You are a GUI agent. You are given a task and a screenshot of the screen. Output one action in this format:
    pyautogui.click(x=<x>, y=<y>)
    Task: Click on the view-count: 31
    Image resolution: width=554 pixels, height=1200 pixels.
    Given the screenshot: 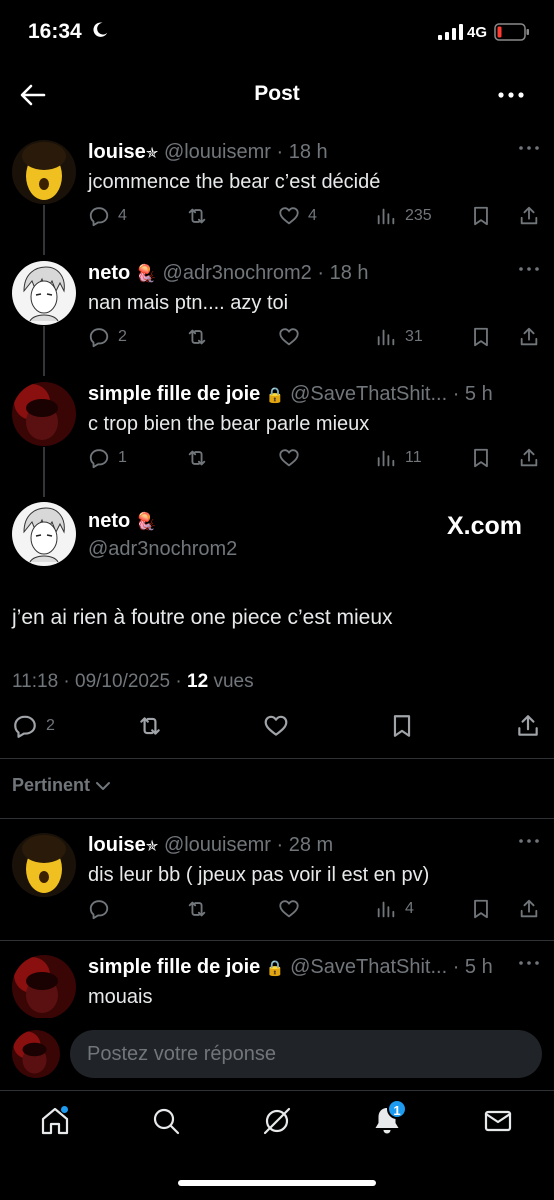 What is the action you would take?
    pyautogui.click(x=414, y=336)
    